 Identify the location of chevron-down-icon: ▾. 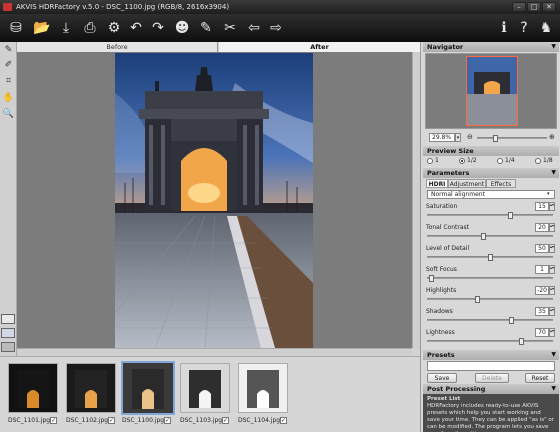
(548, 194).